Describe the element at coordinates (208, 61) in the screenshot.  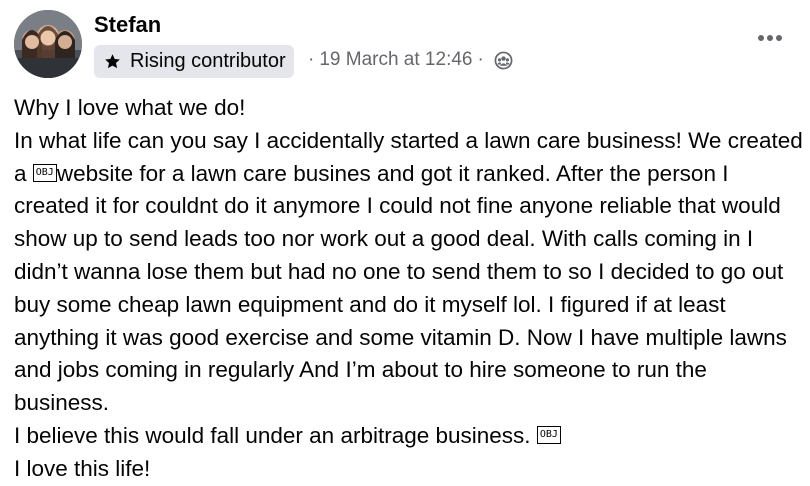
I see `badge-label: Rising contributor` at that location.